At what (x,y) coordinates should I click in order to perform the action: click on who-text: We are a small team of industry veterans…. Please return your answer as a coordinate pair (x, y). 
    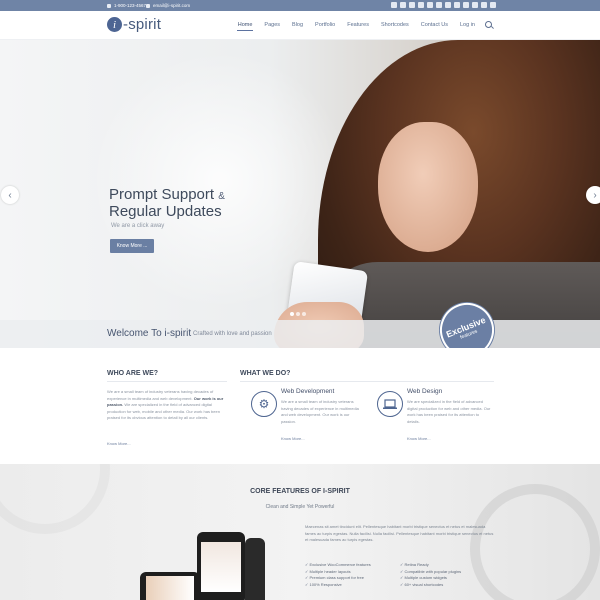
    Looking at the image, I should click on (165, 404).